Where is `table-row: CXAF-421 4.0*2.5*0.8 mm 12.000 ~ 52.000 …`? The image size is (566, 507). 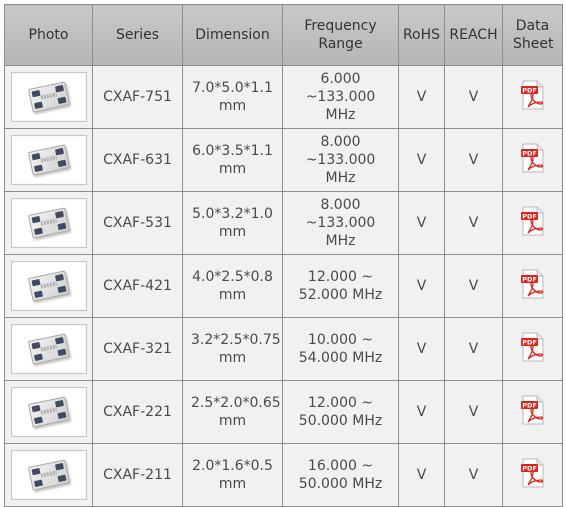
table-row: CXAF-421 4.0*2.5*0.8 mm 12.000 ~ 52.000 … is located at coordinates (283, 286).